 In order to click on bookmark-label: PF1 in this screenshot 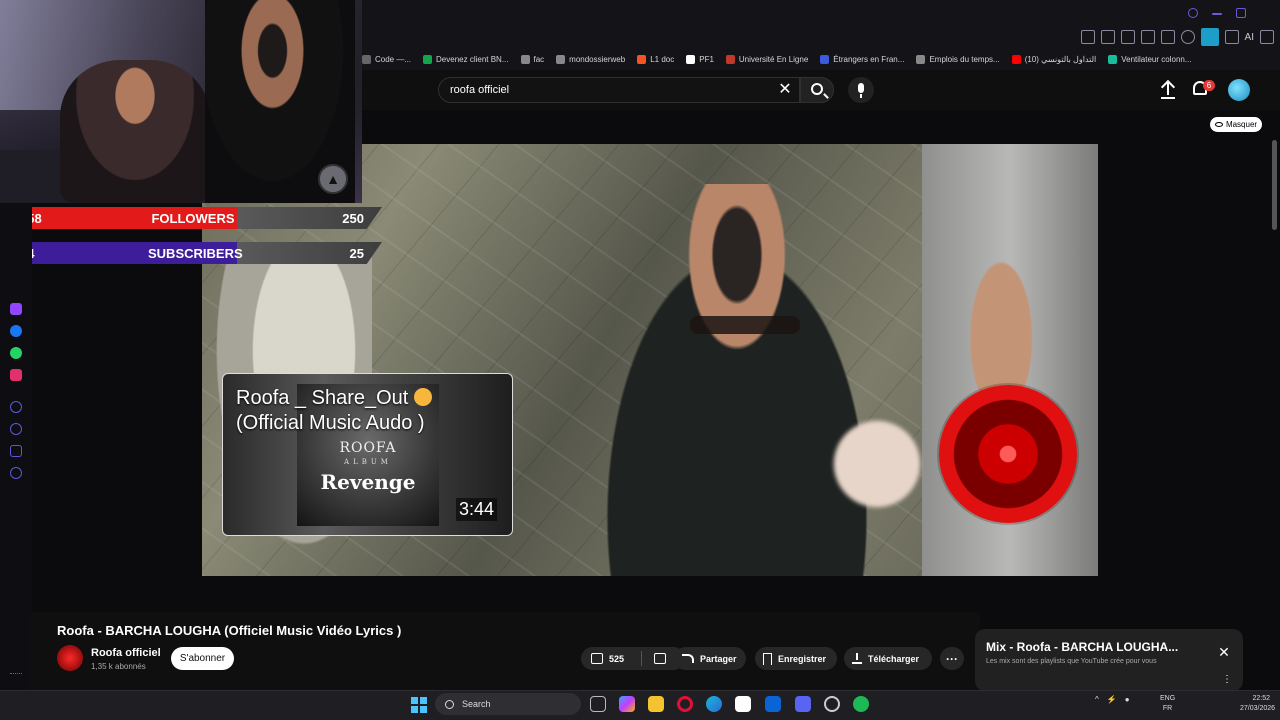, I will do `click(706, 59)`.